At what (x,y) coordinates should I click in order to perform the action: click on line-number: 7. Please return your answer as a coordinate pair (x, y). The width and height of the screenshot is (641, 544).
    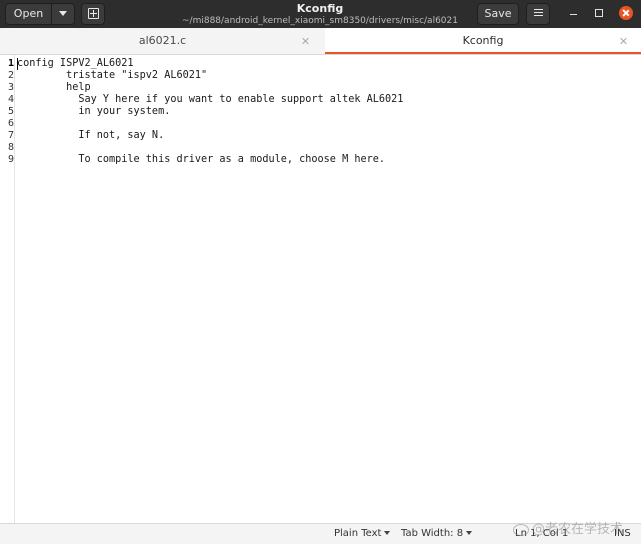
    Looking at the image, I should click on (10, 135).